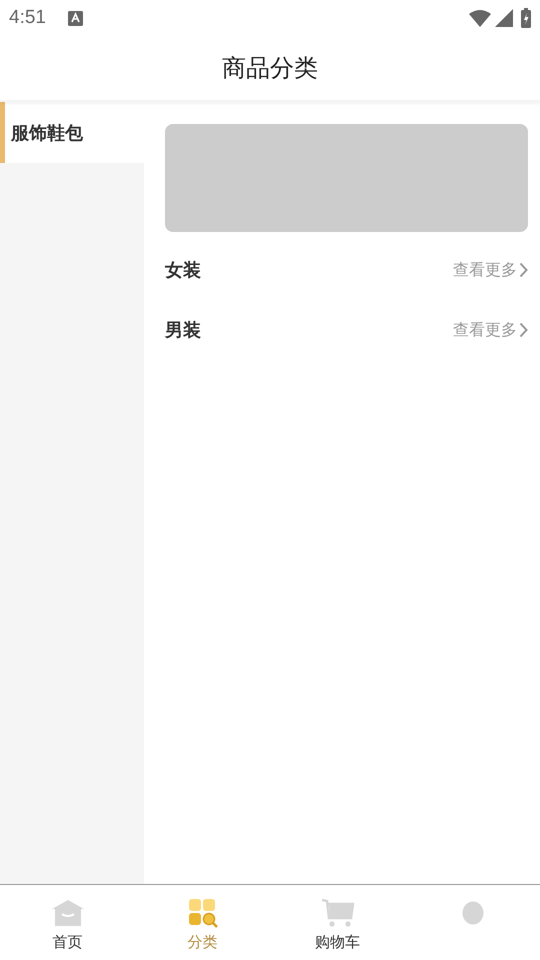 Image resolution: width=540 pixels, height=960 pixels. Describe the element at coordinates (504, 18) in the screenshot. I see `signal-icon` at that location.